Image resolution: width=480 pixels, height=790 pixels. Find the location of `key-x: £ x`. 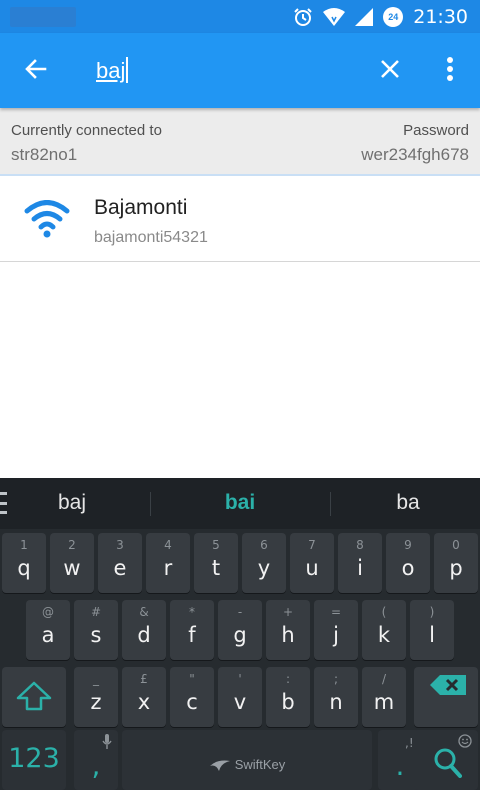

key-x: £ x is located at coordinates (144, 697).